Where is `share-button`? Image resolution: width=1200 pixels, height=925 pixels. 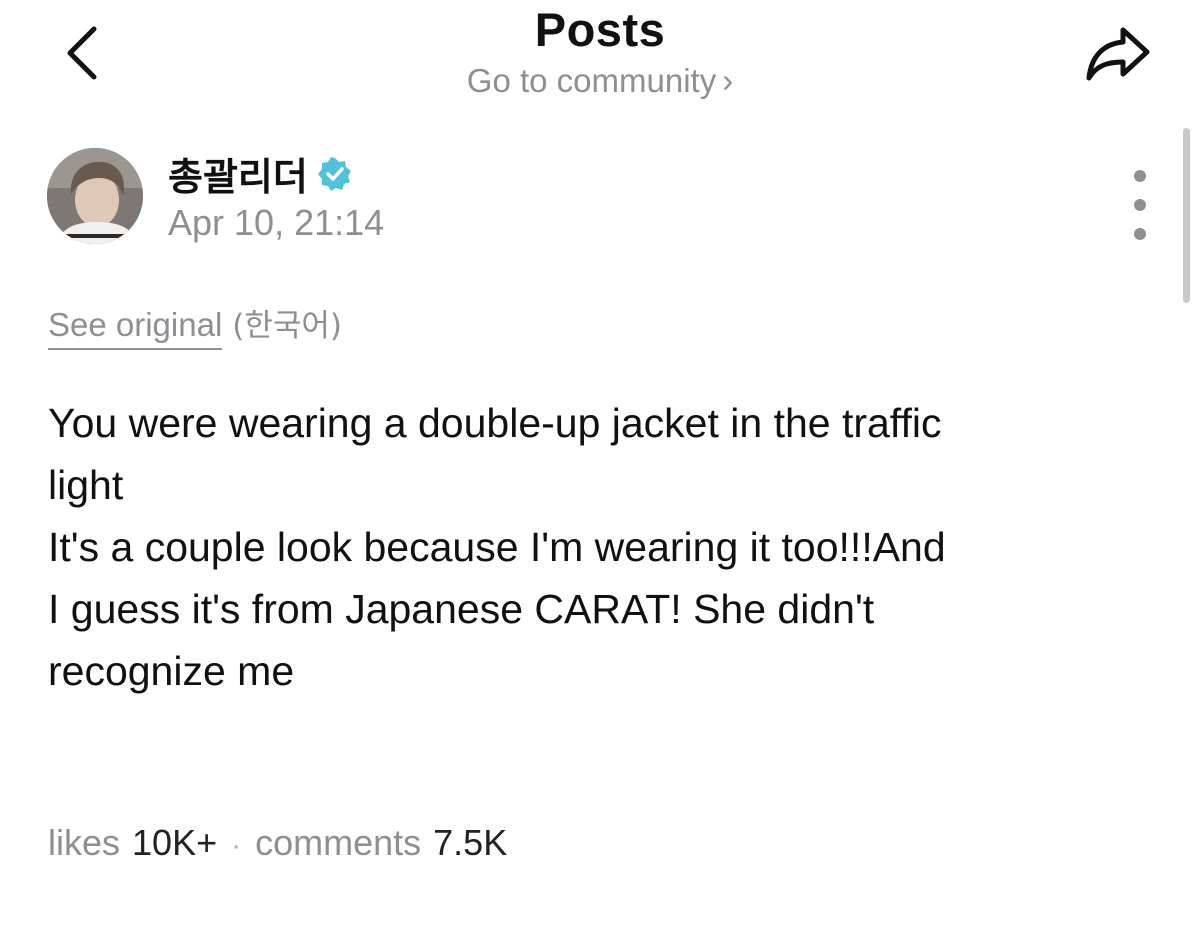 share-button is located at coordinates (1118, 53).